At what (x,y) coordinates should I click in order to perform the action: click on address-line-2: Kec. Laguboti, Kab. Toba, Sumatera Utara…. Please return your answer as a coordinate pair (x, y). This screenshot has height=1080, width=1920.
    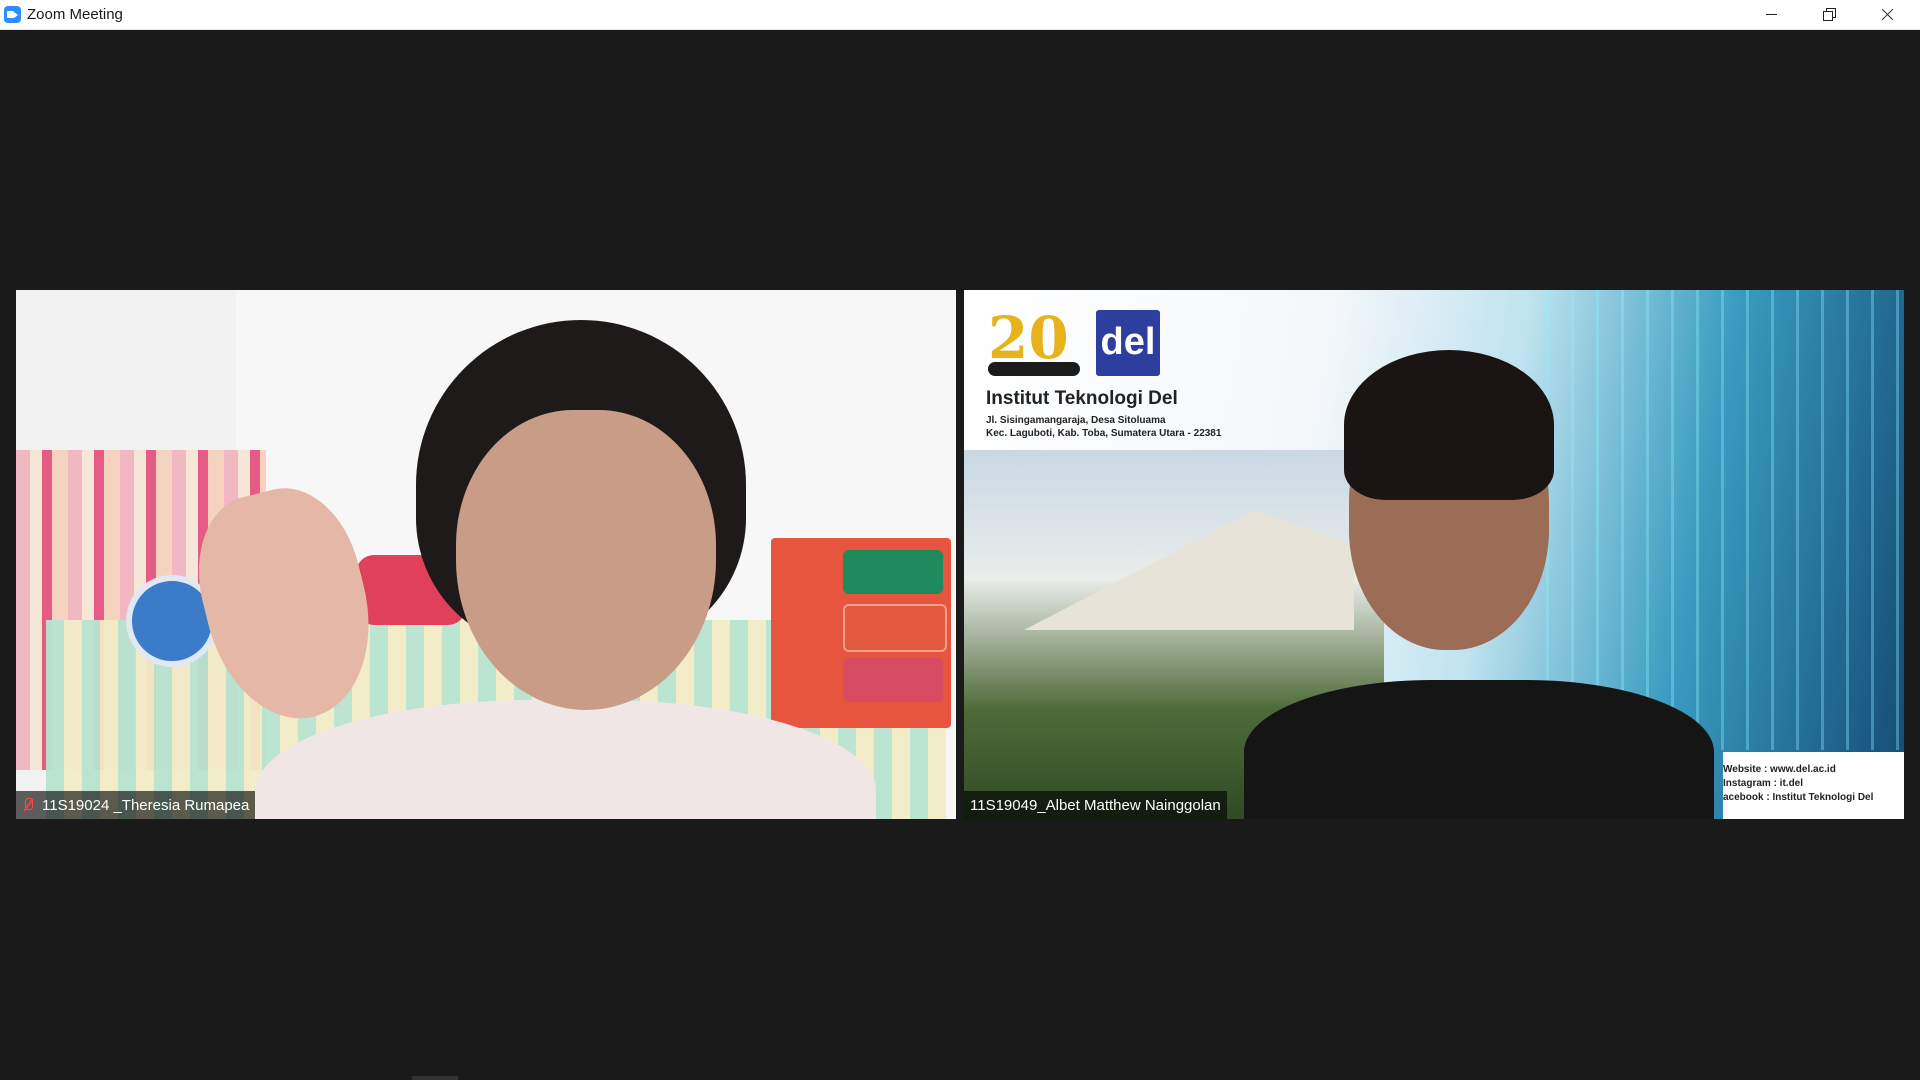
    Looking at the image, I should click on (1104, 433).